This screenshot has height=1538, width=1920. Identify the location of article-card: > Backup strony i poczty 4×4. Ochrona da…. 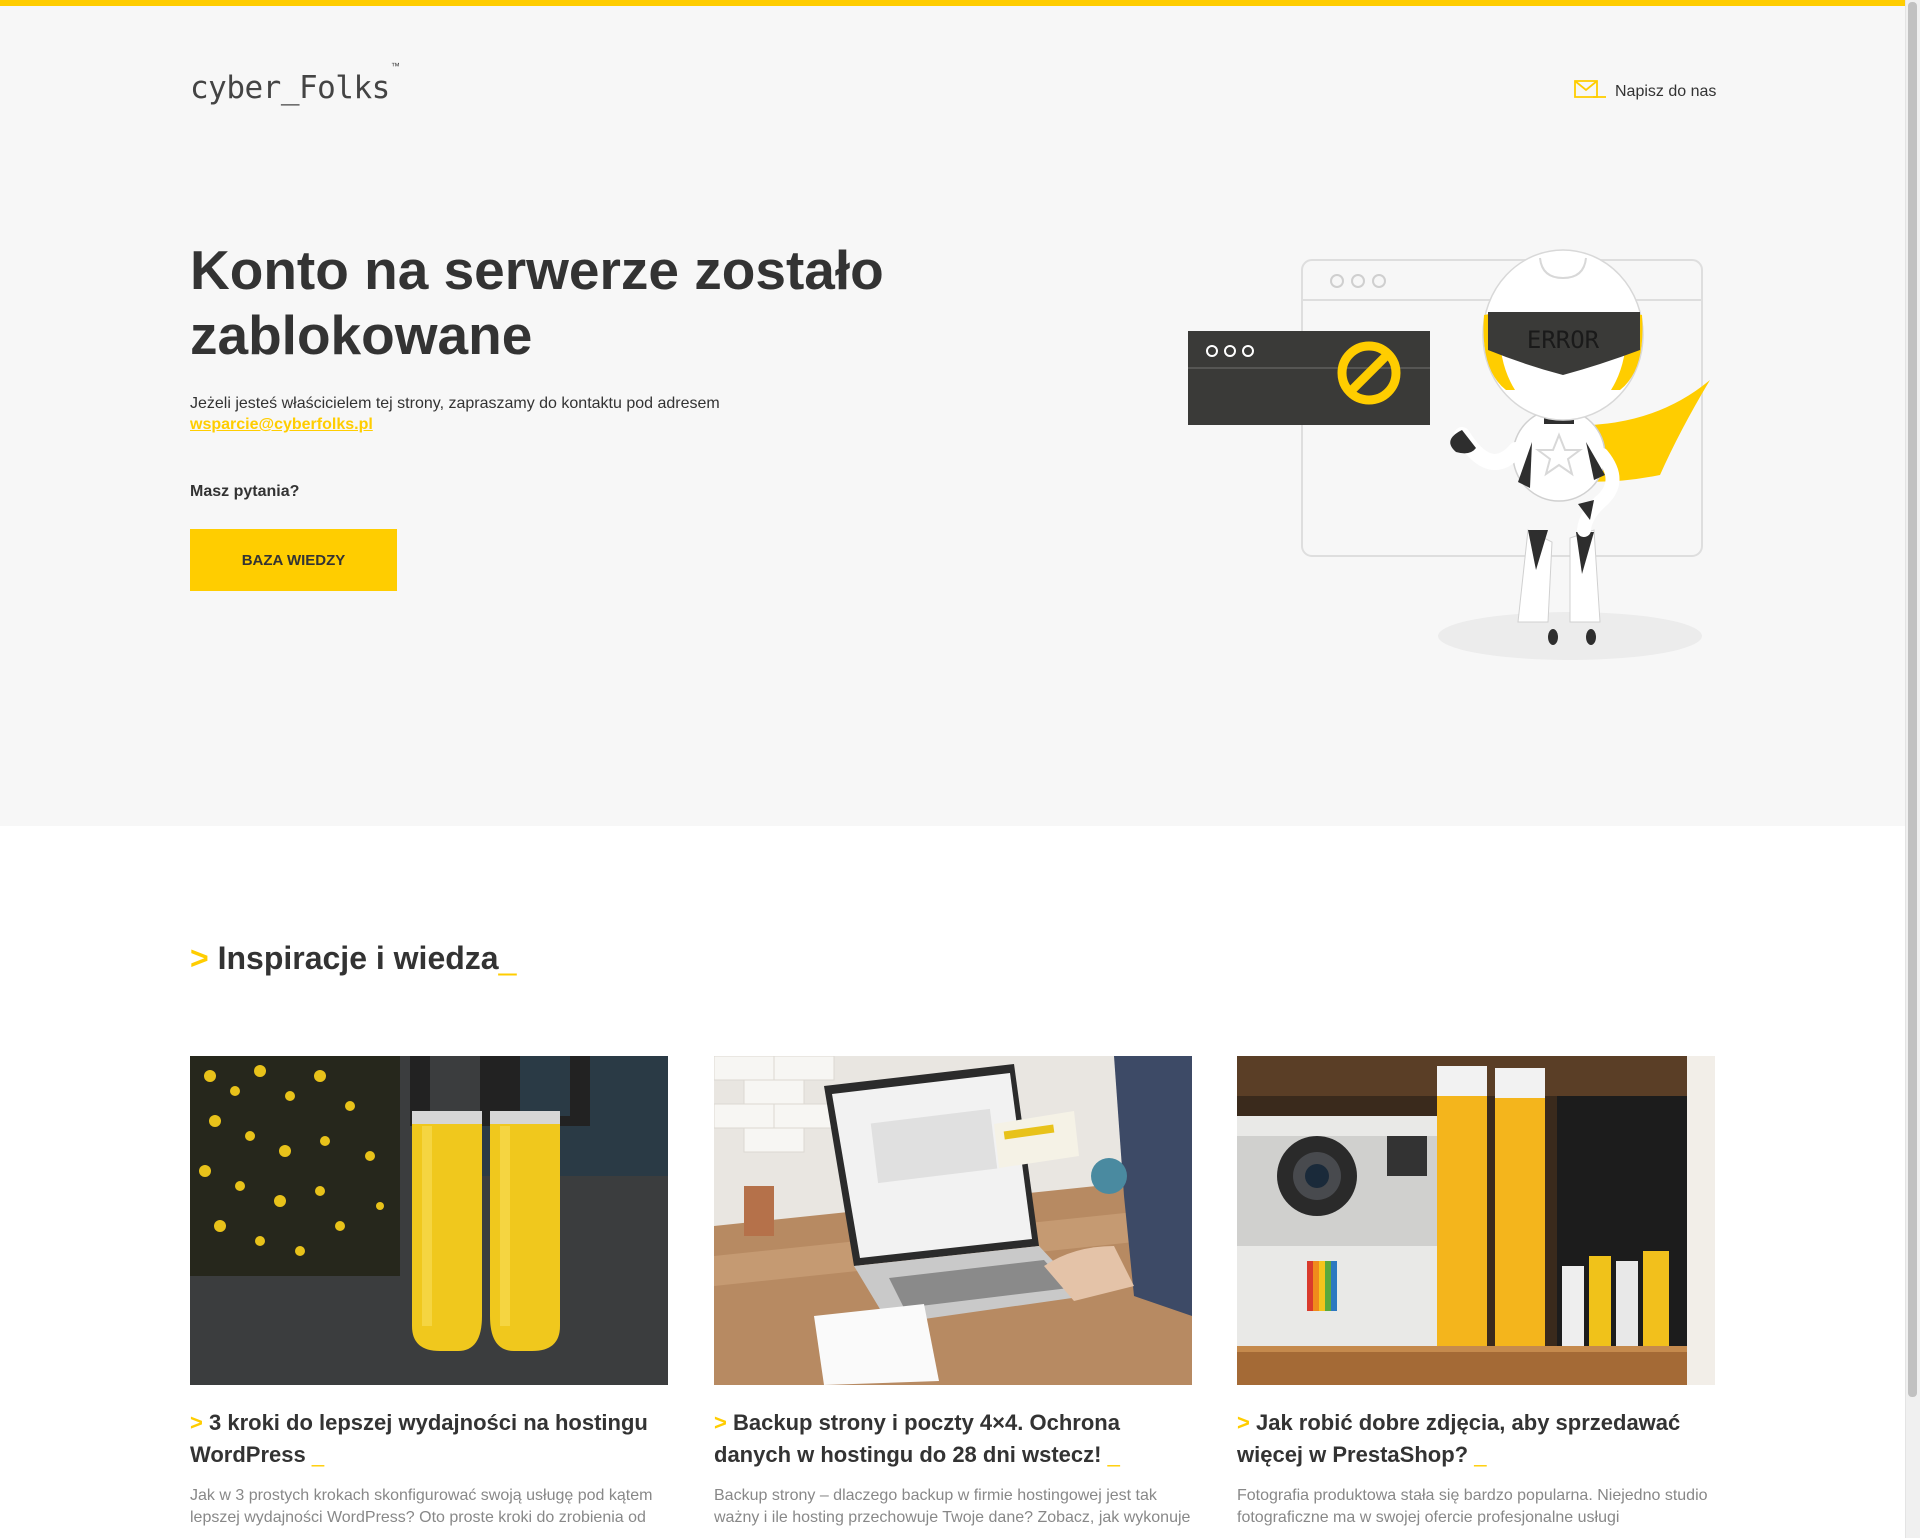
(953, 1292).